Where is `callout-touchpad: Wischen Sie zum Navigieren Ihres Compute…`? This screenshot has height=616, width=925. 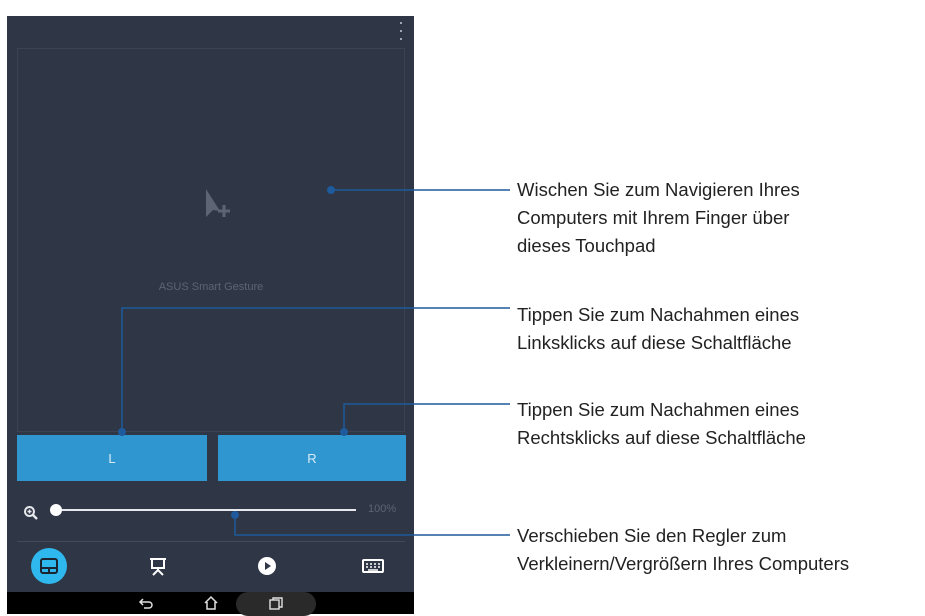 callout-touchpad: Wischen Sie zum Navigieren Ihres Compute… is located at coordinates (658, 218).